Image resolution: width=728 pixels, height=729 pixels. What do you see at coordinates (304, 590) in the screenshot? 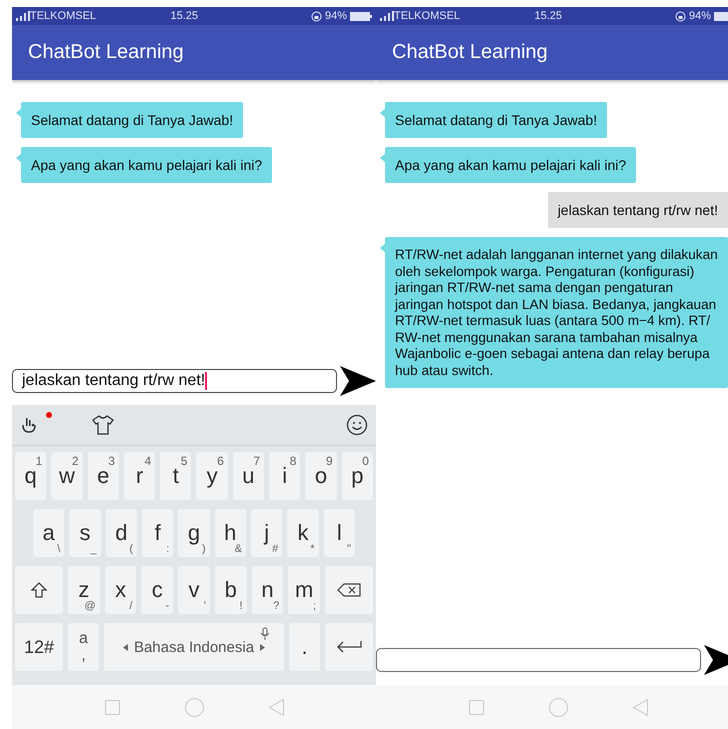
I see `keyboard-key: m ;` at bounding box center [304, 590].